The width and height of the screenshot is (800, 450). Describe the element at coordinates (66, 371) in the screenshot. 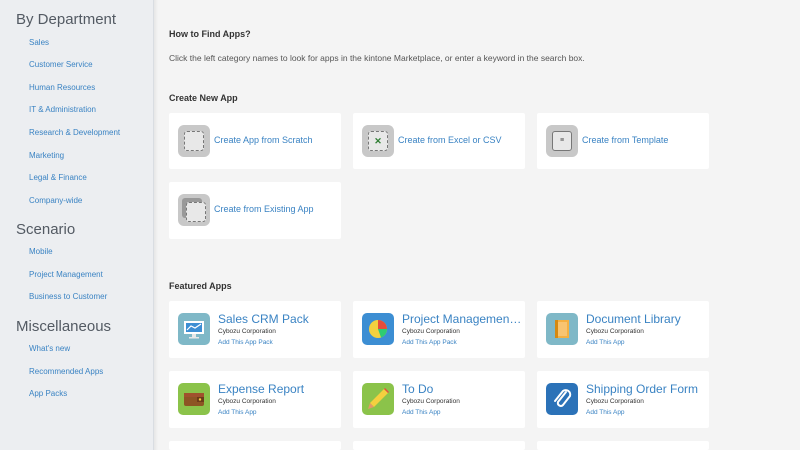

I see `sidebar-item-recommended-apps: Recommended Apps` at that location.